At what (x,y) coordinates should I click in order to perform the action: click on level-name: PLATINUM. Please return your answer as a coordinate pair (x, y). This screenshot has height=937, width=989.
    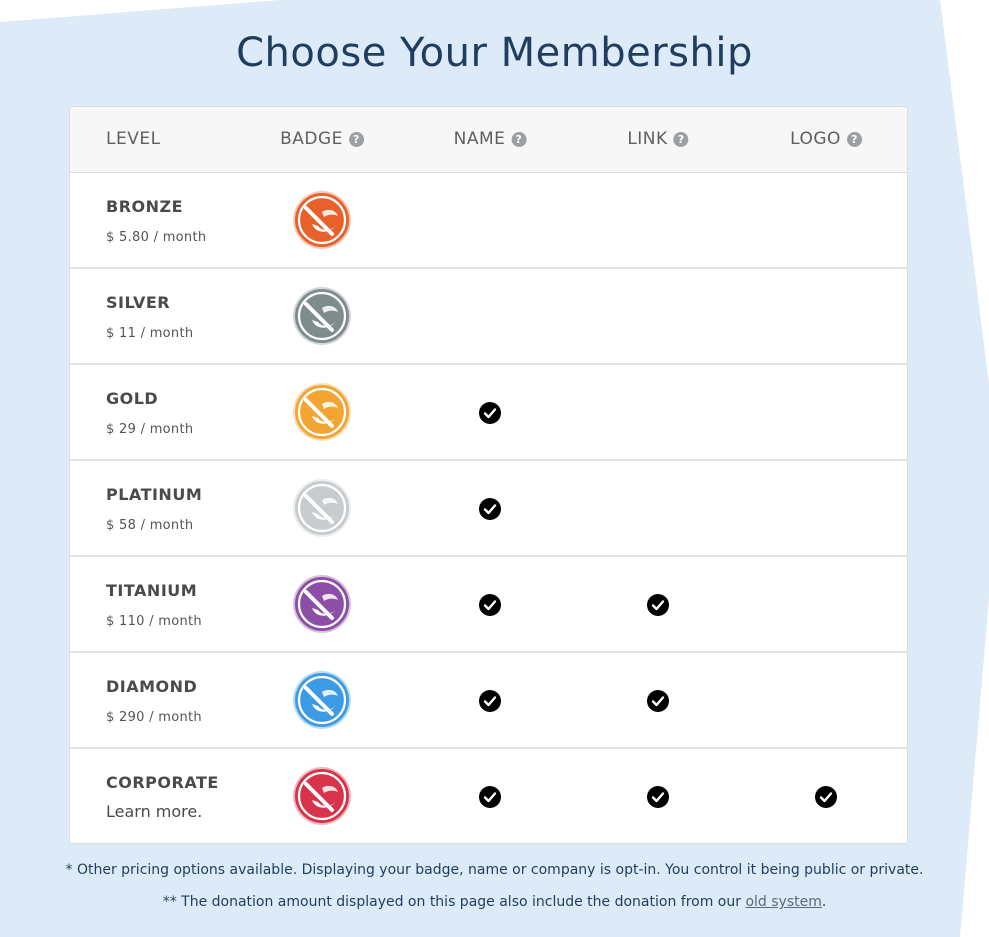
    Looking at the image, I should click on (154, 494).